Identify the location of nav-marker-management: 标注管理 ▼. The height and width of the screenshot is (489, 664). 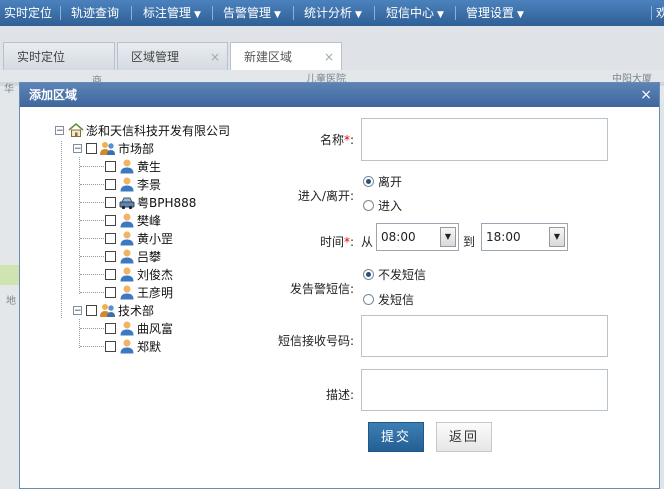
(172, 13).